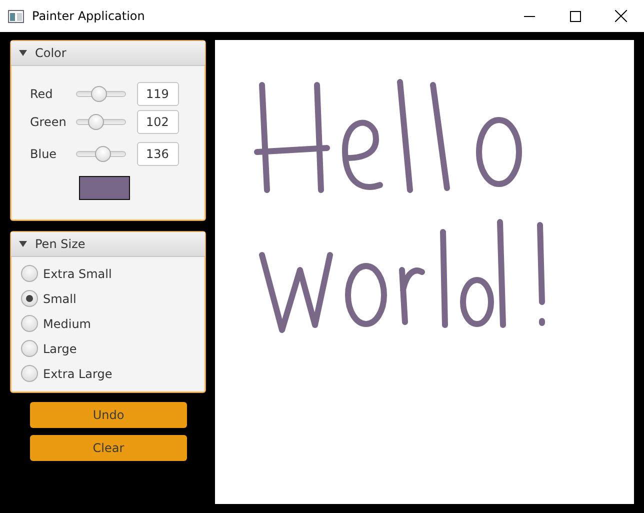 This screenshot has height=513, width=644. Describe the element at coordinates (108, 415) in the screenshot. I see `action-button: Undo` at that location.